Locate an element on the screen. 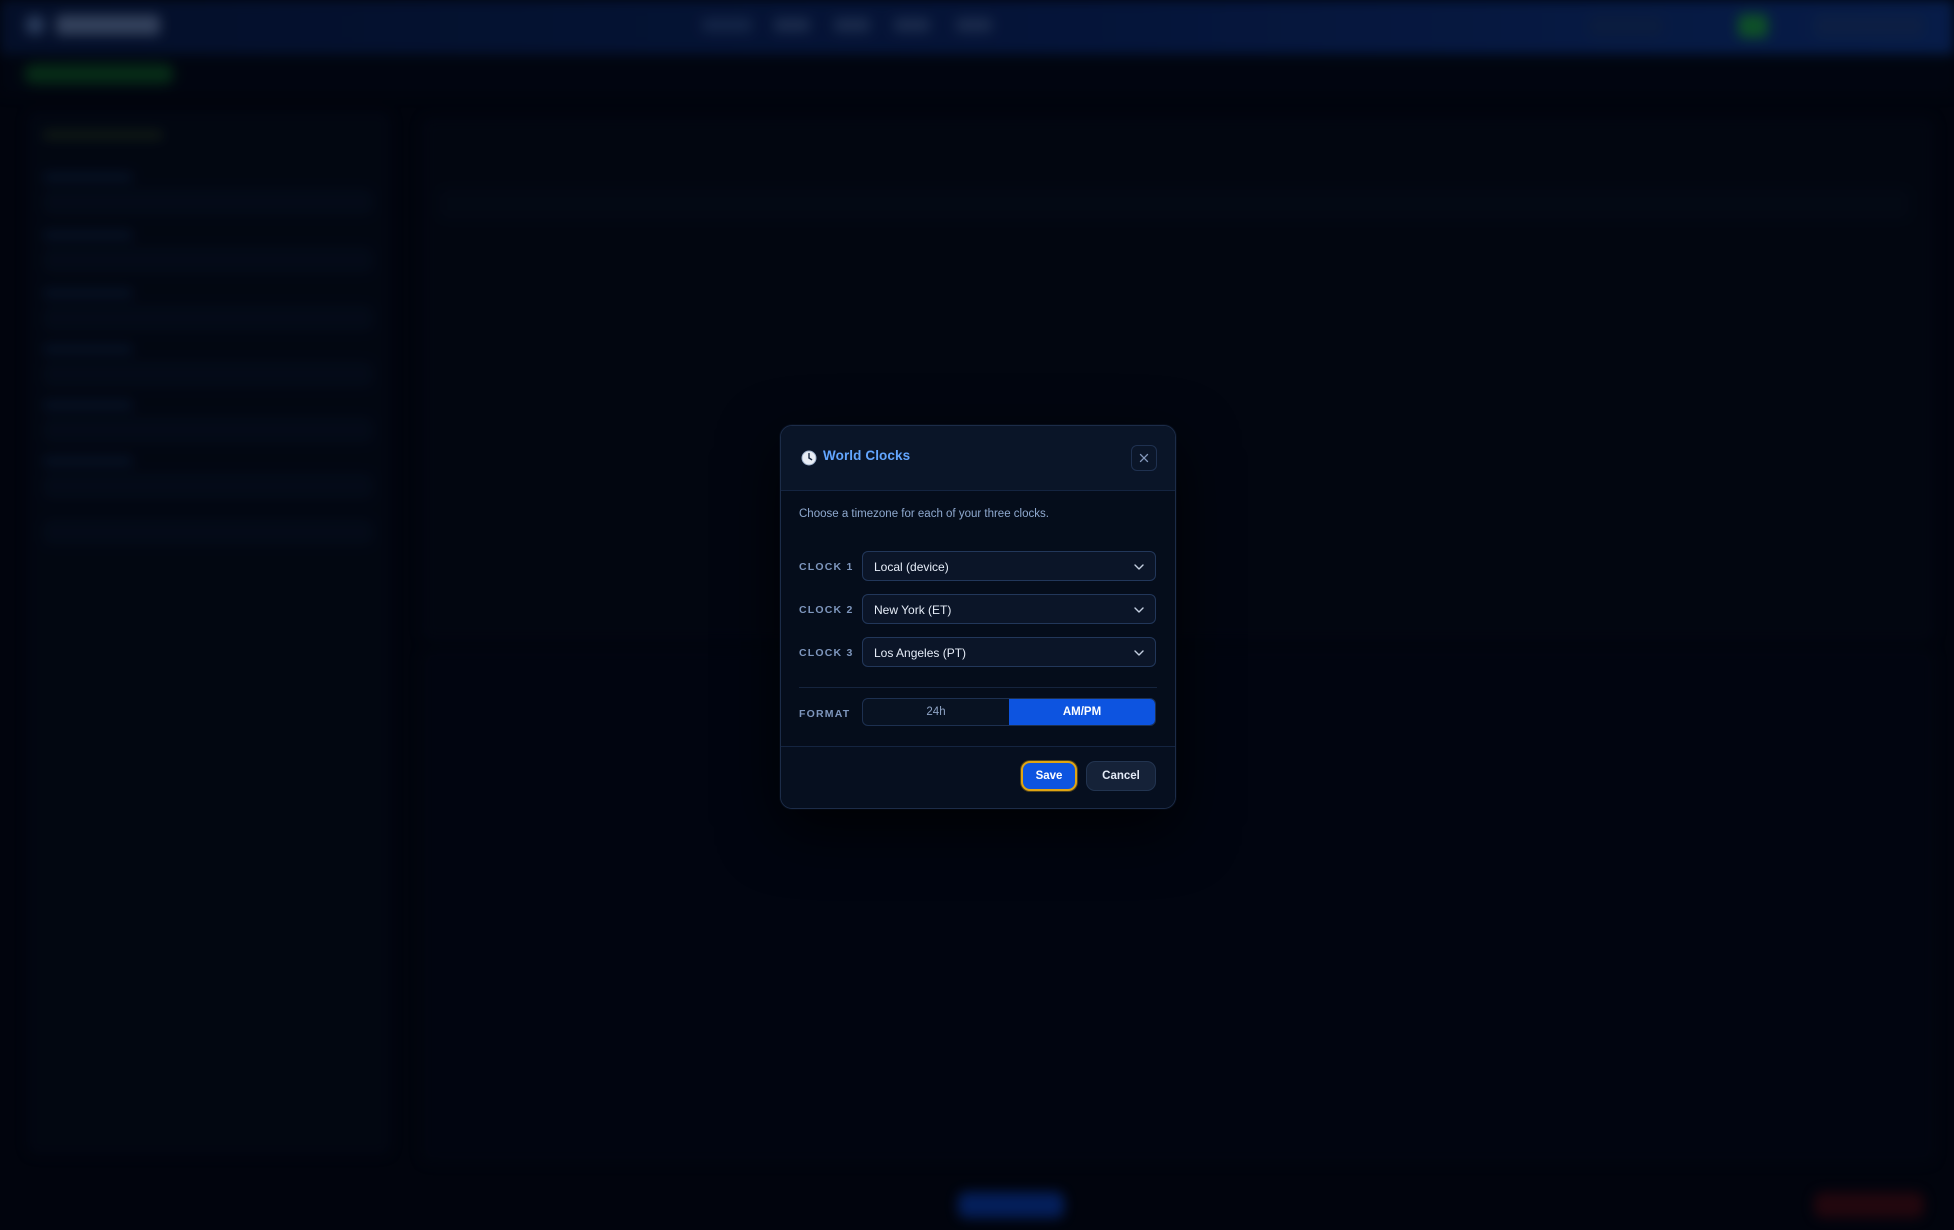 This screenshot has width=1954, height=1230. clock-3-label: CLOCK 3 is located at coordinates (826, 653).